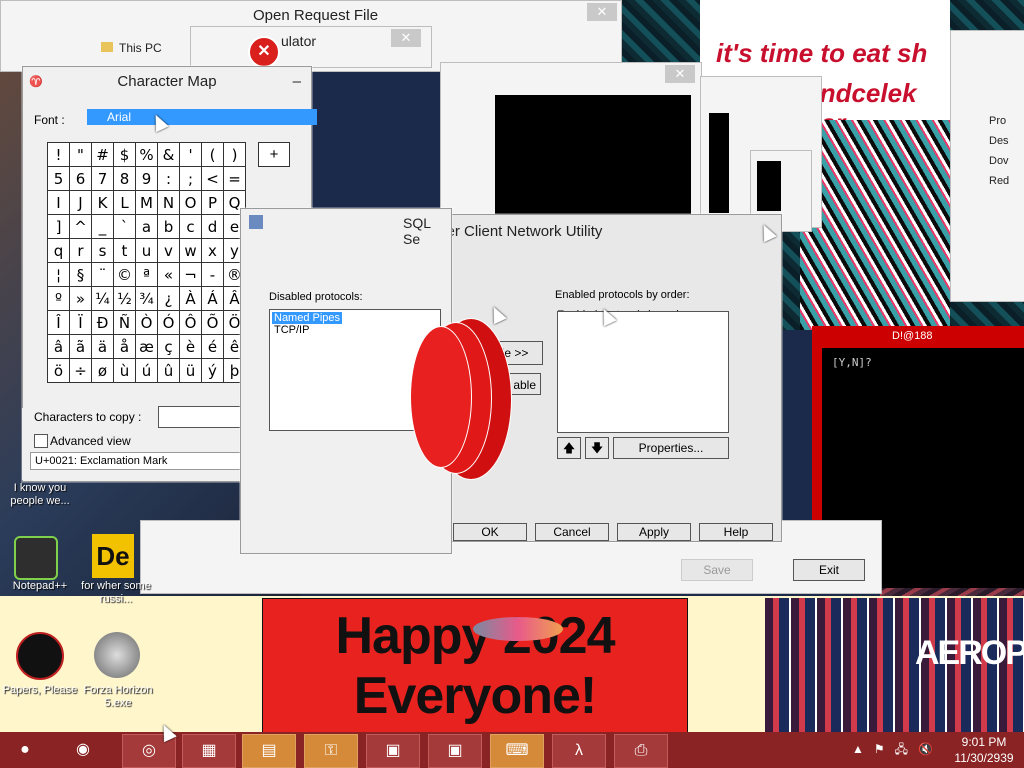 This screenshot has height=768, width=1024. Describe the element at coordinates (58, 274) in the screenshot. I see `char-cell: ¦` at that location.